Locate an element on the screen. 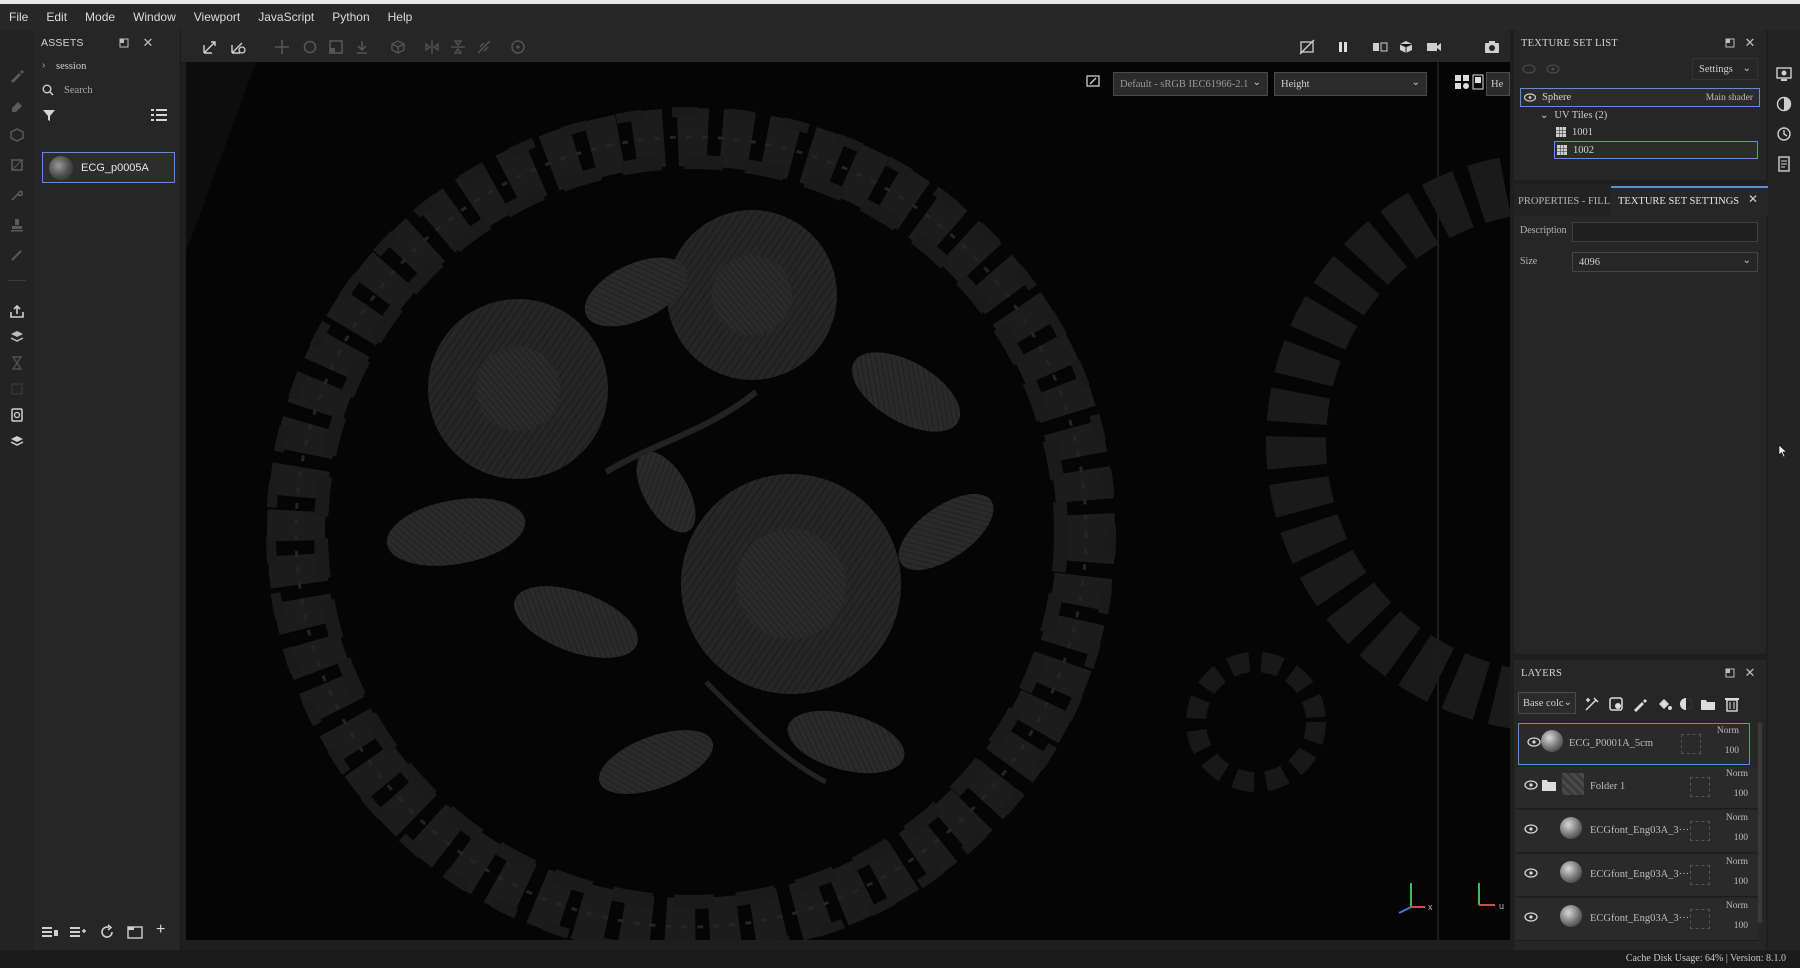  document-search-icon is located at coordinates (17, 415).